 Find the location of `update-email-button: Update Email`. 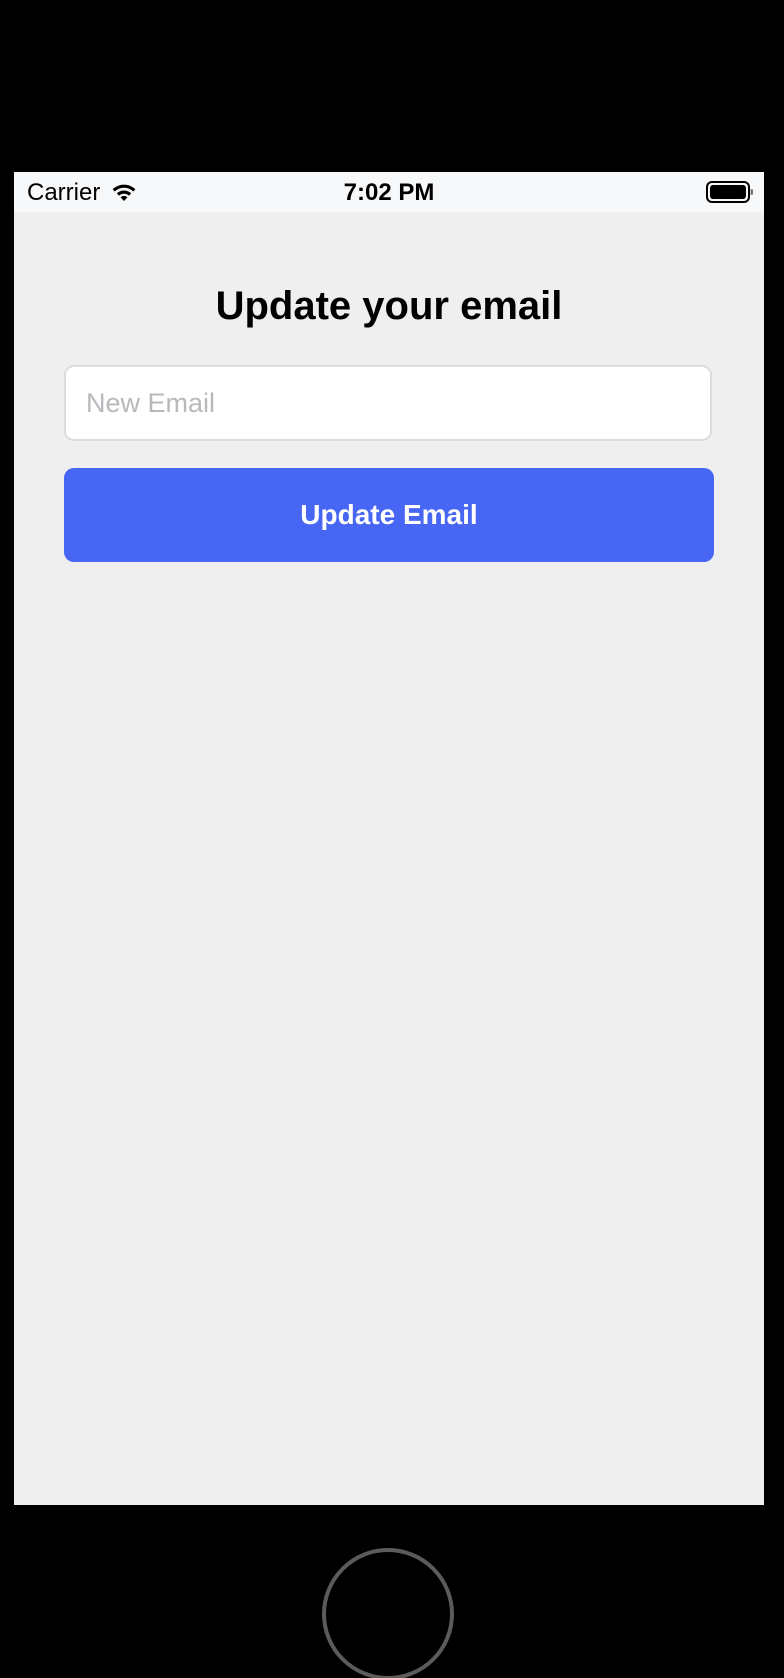

update-email-button: Update Email is located at coordinates (389, 515).